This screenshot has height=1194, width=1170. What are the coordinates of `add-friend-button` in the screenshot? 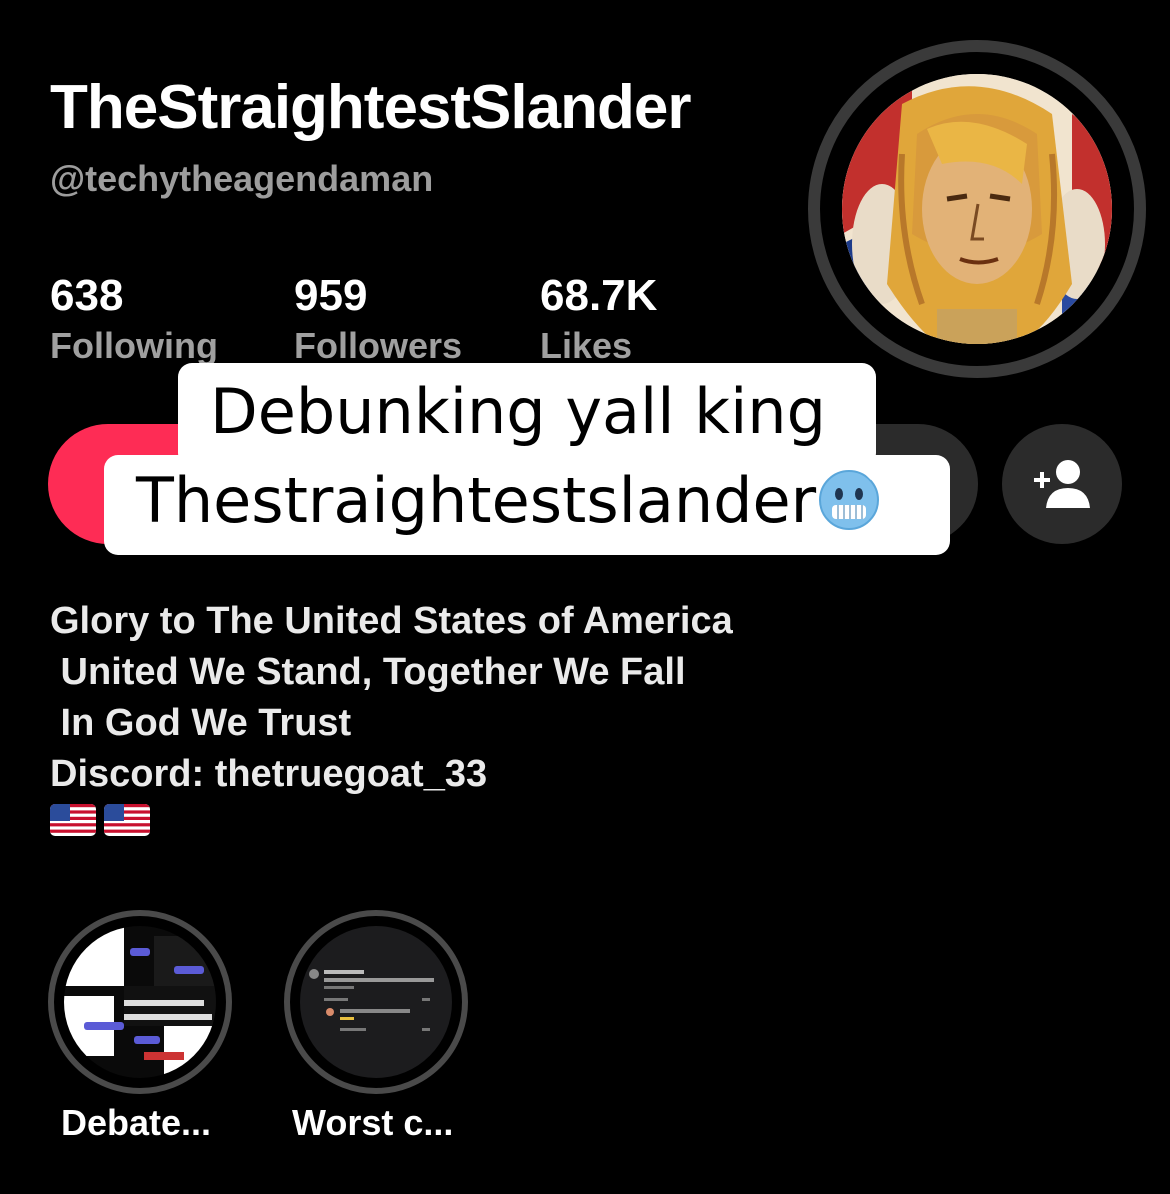 It's located at (1062, 484).